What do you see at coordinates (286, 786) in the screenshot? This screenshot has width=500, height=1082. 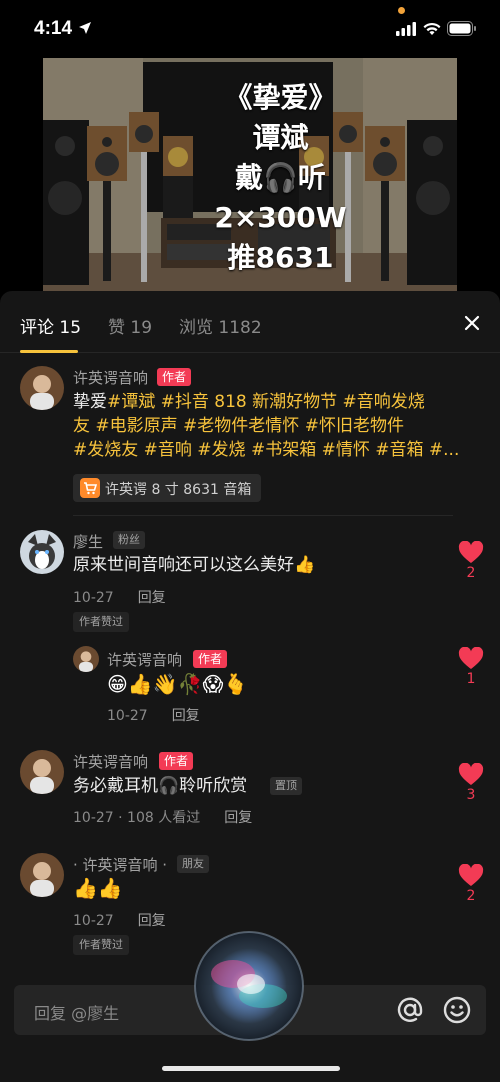 I see `pinned-badge: 置顶` at bounding box center [286, 786].